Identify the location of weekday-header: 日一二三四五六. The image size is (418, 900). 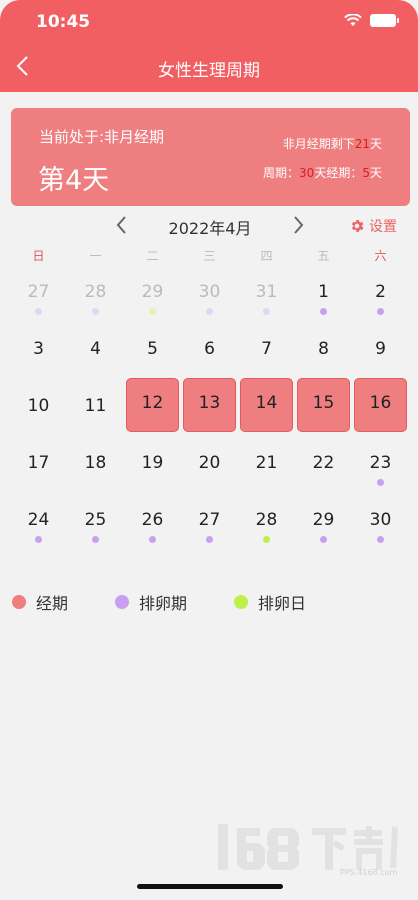
(210, 255).